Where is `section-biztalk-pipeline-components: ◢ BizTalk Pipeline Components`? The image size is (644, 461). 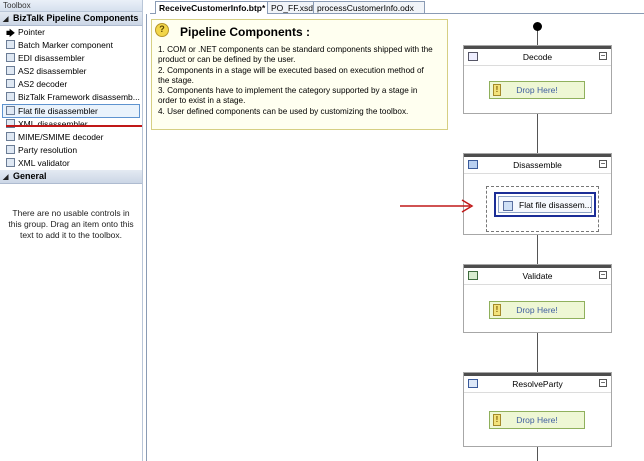 section-biztalk-pipeline-components: ◢ BizTalk Pipeline Components is located at coordinates (71, 19).